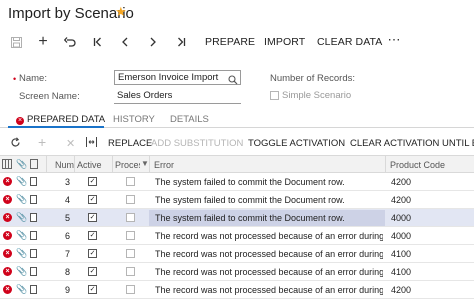 Image resolution: width=474 pixels, height=306 pixels. What do you see at coordinates (349, 42) in the screenshot?
I see `clear-data-button: CLEAR DATA` at bounding box center [349, 42].